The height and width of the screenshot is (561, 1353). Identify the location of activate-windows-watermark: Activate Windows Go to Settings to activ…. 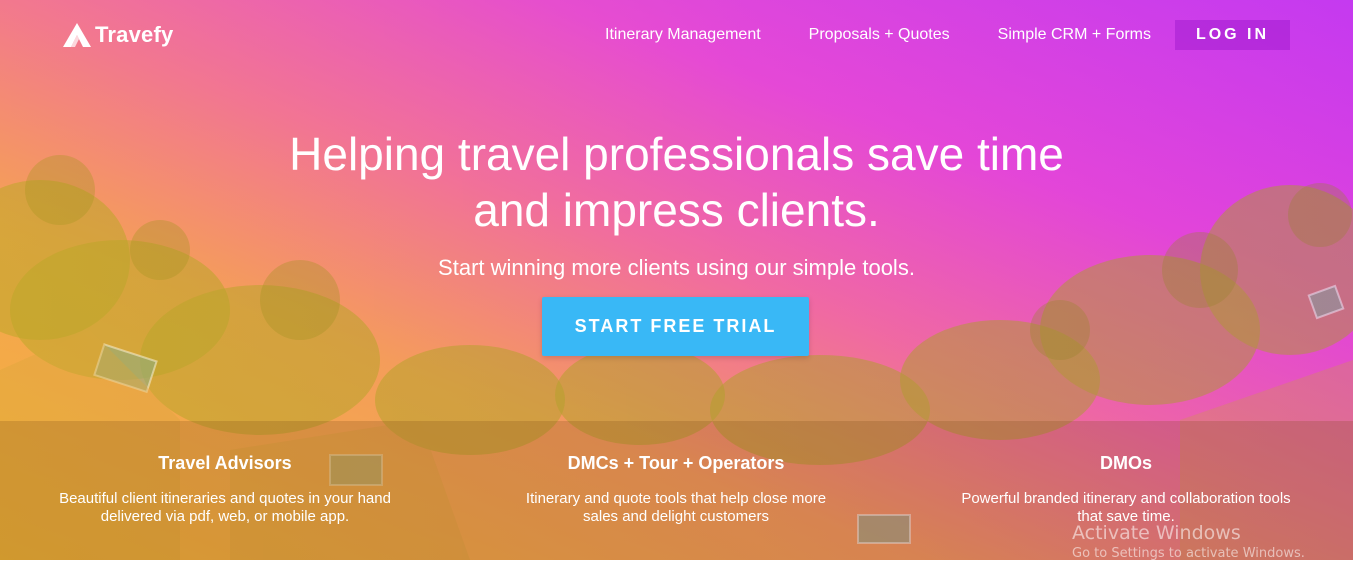
(1188, 541).